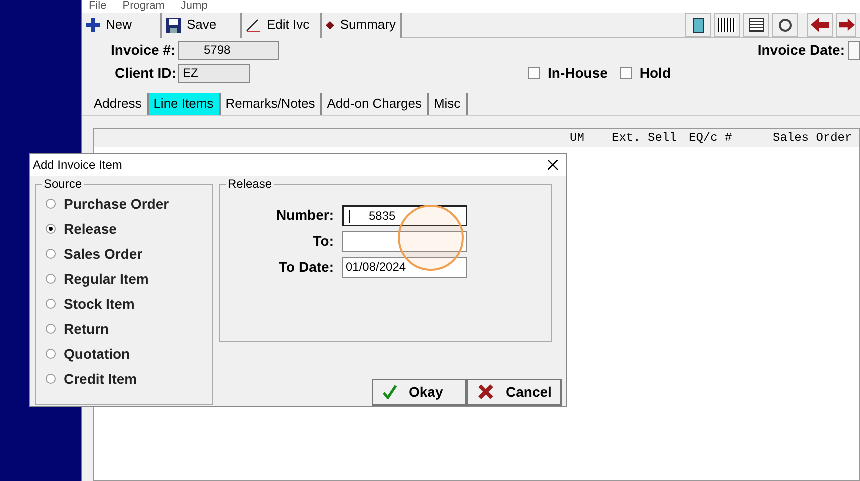 The height and width of the screenshot is (481, 860). I want to click on radio-label: Quotation, so click(97, 354).